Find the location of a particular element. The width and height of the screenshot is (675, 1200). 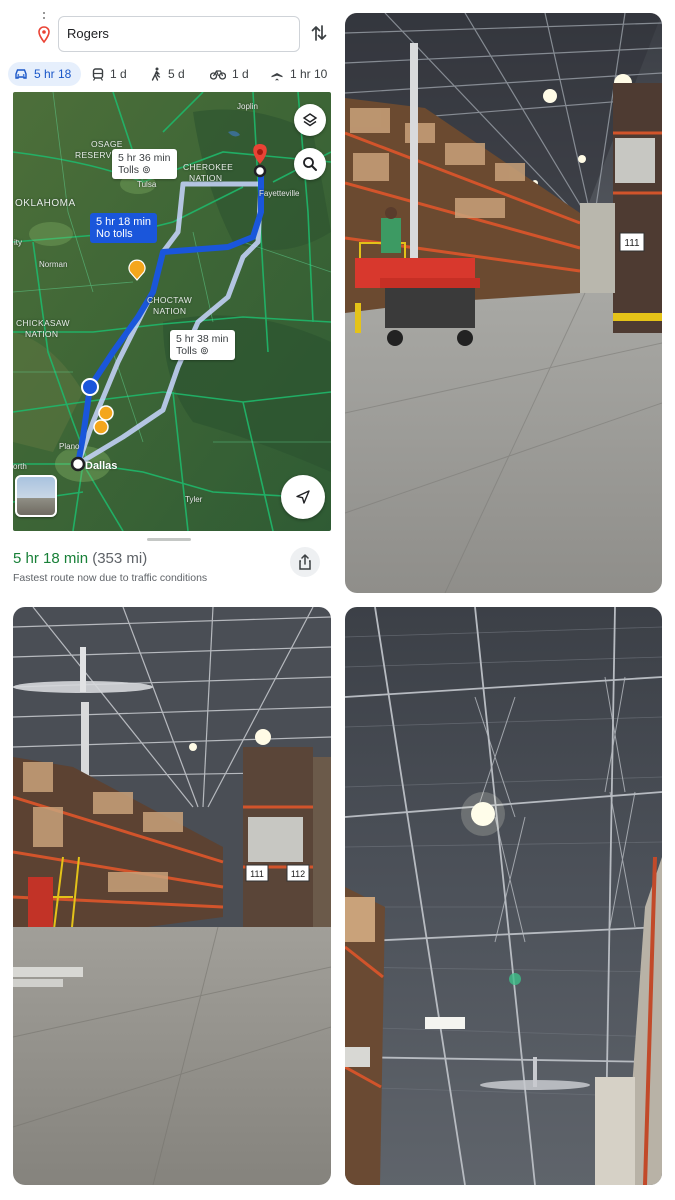

city-label: ity is located at coordinates (18, 242).